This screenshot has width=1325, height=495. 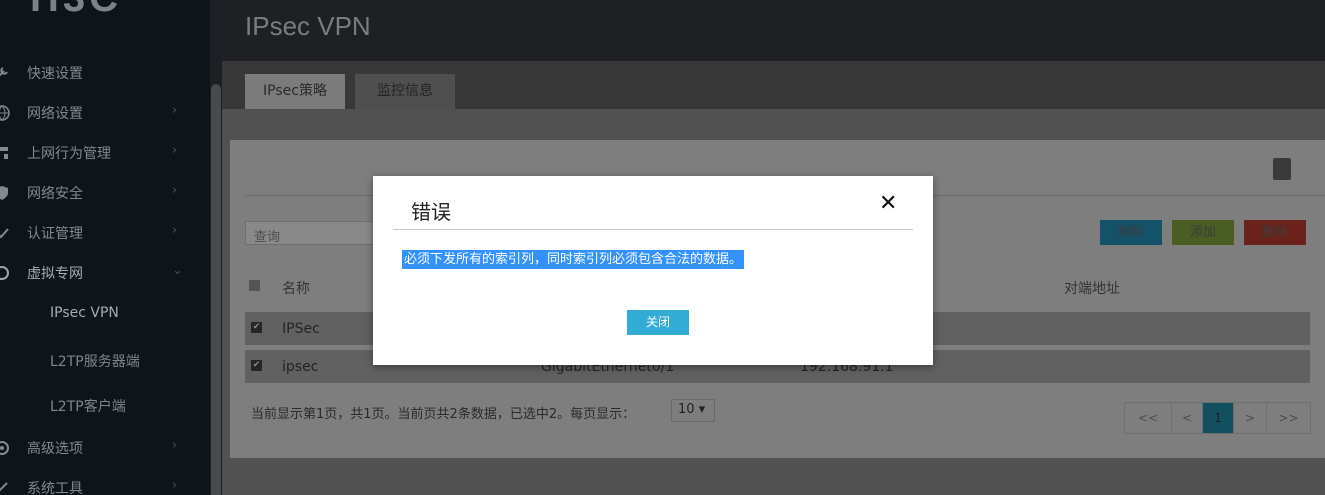 I want to click on page-header: IPsec VPN, so click(x=773, y=30).